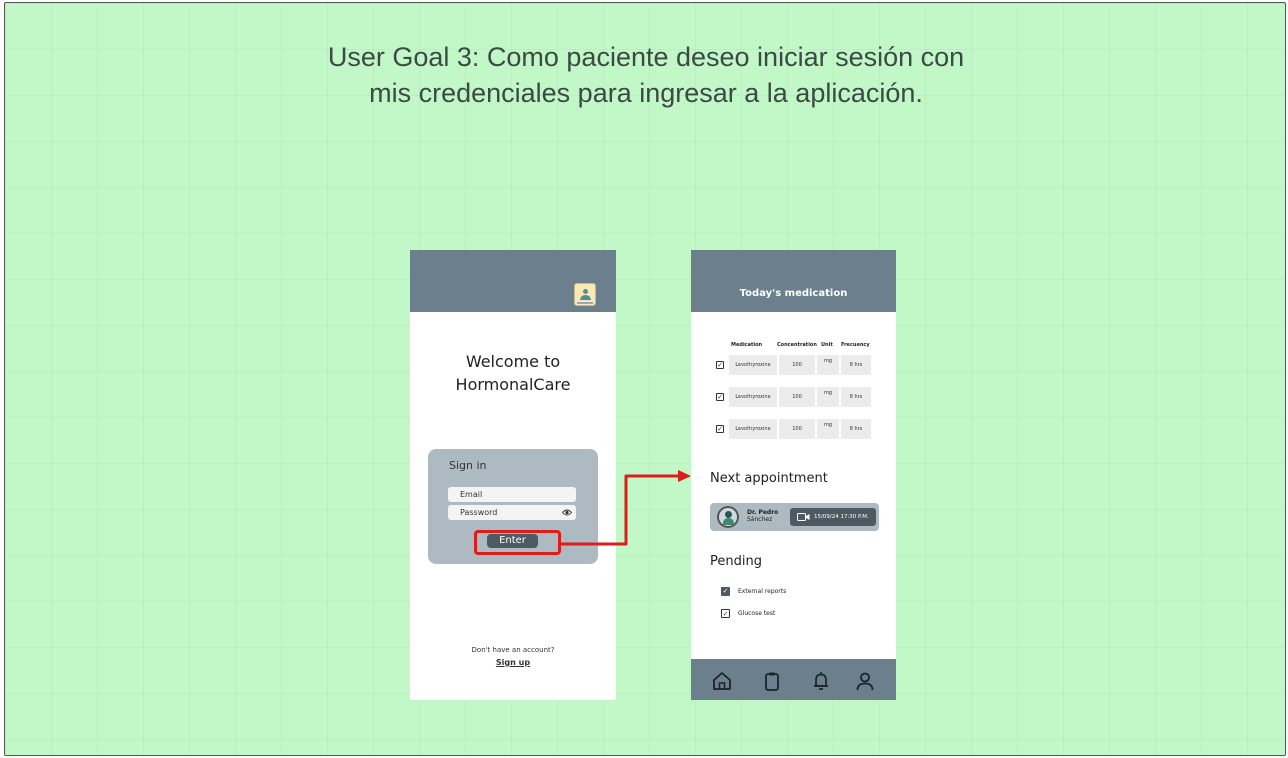  I want to click on signup-link: Sign up, so click(513, 662).